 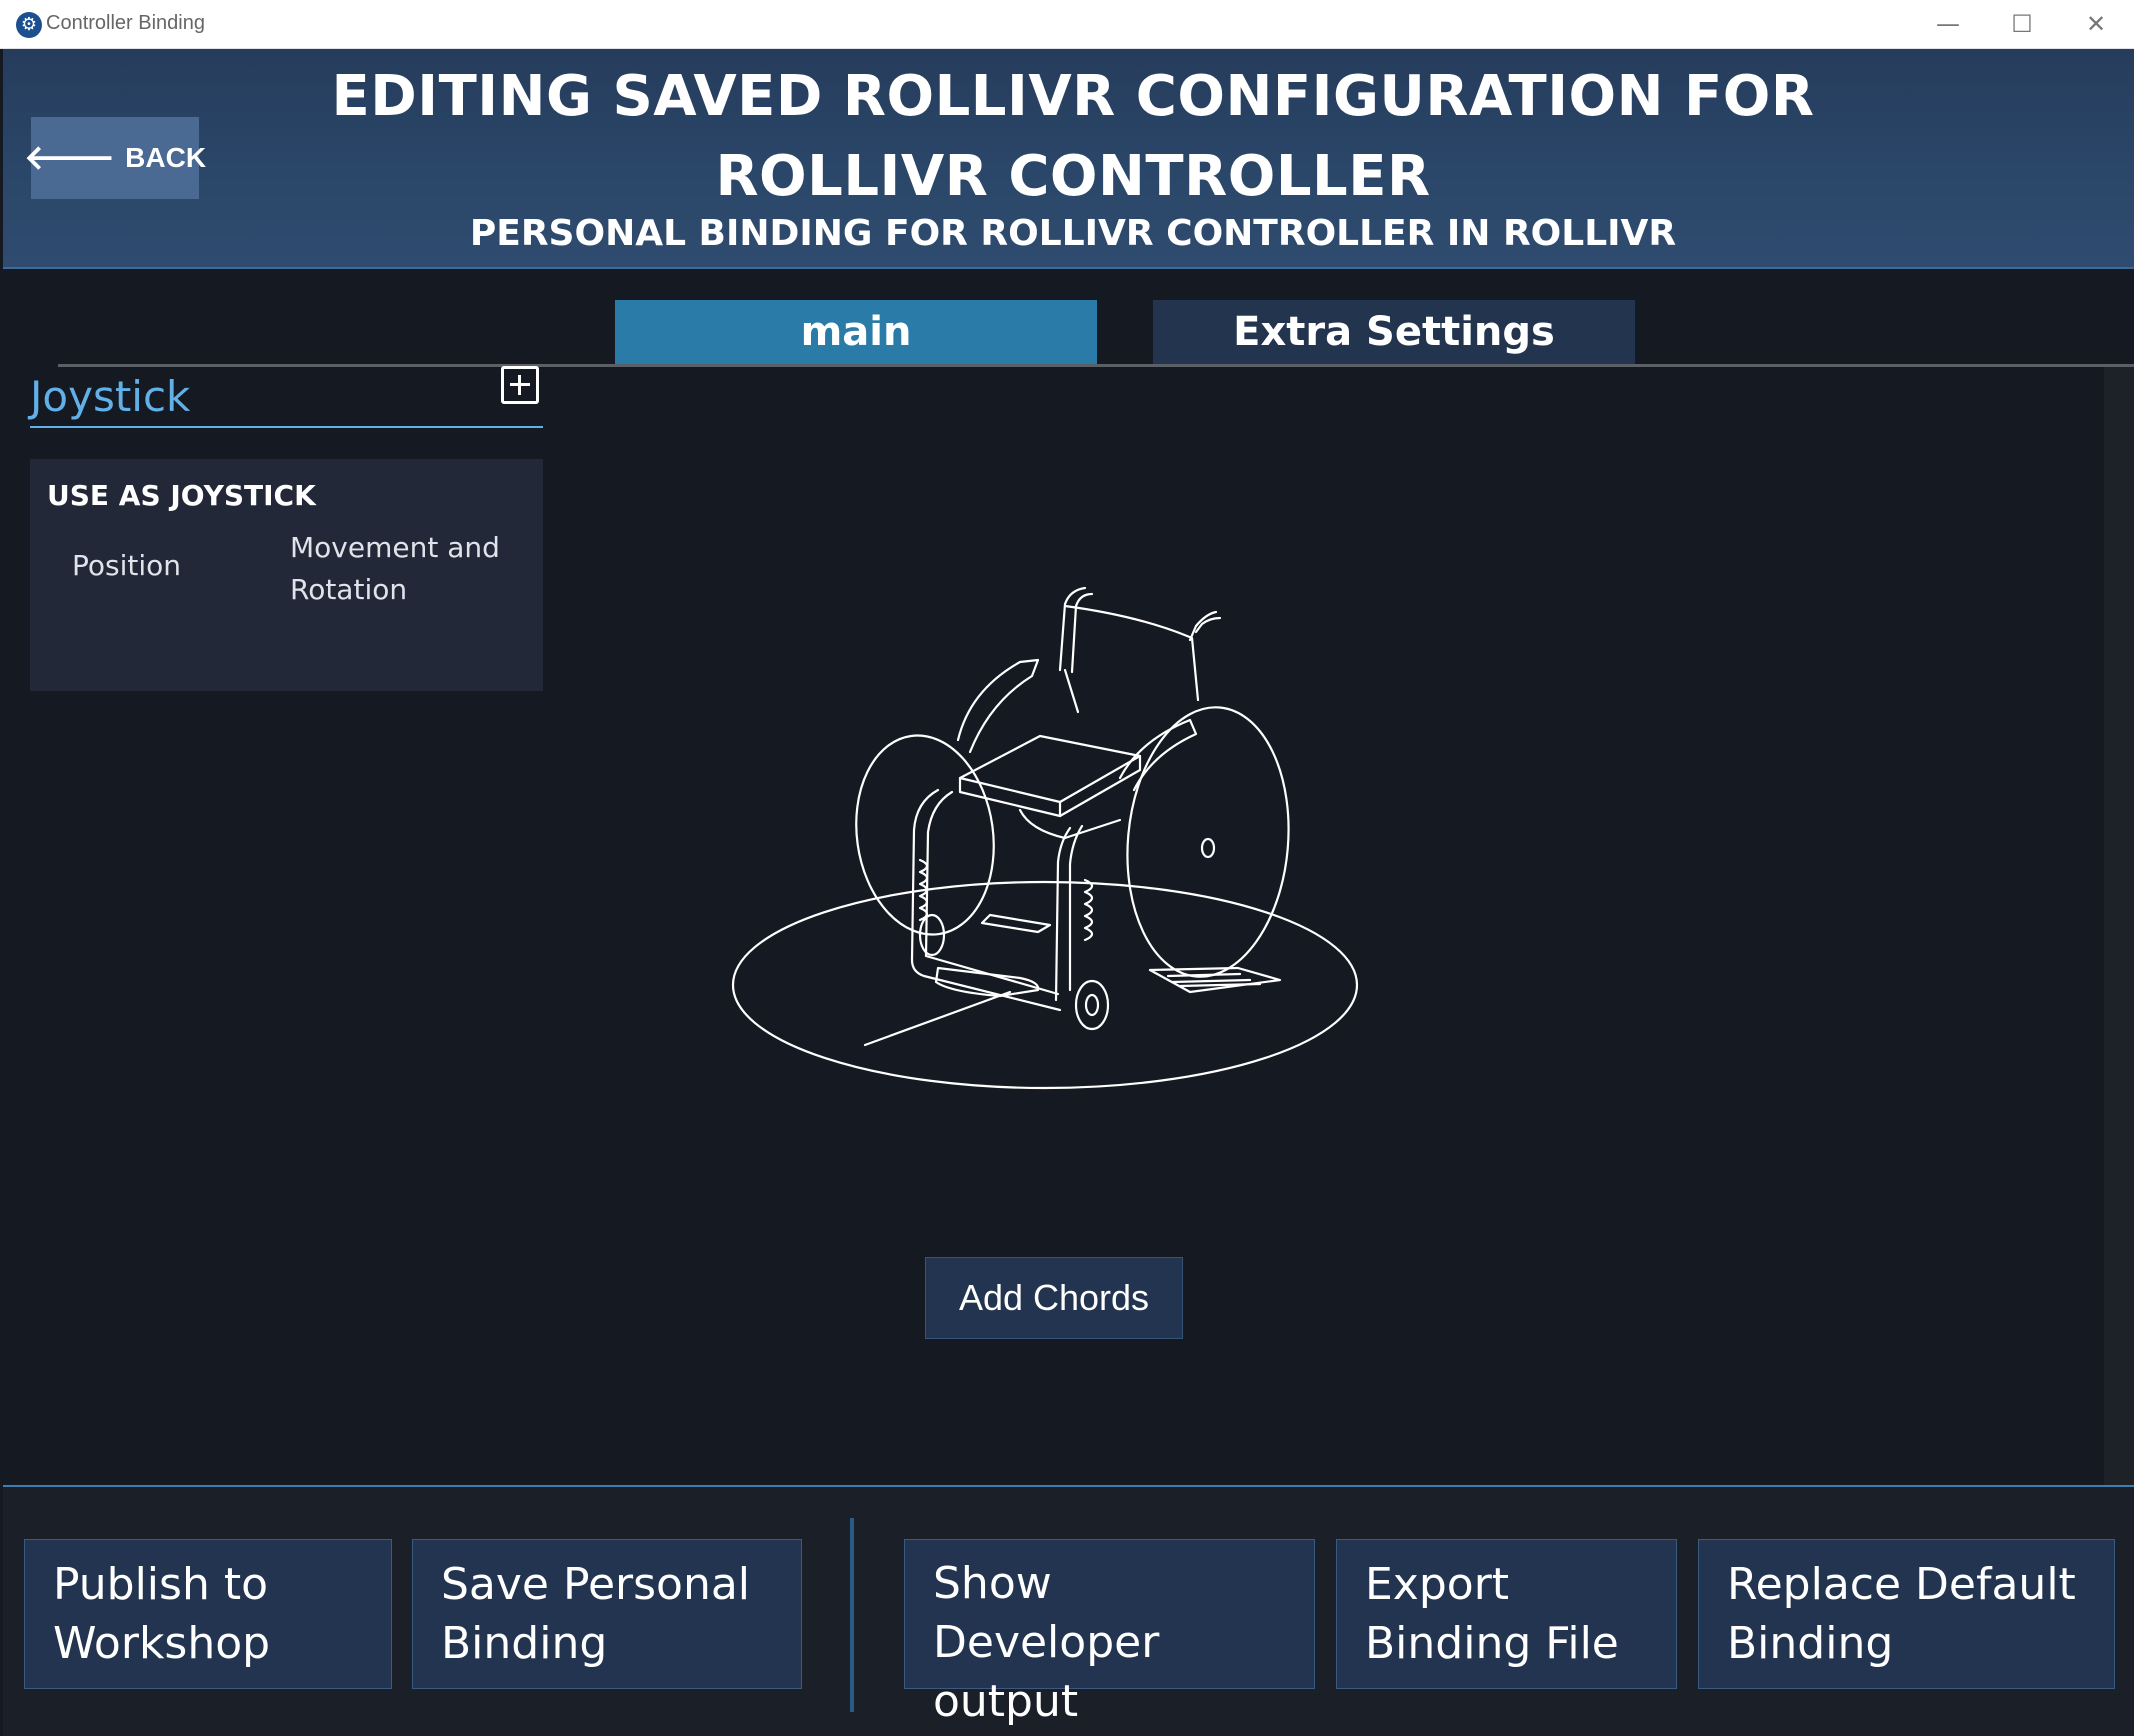 I want to click on add-chords-button: Add Chords, so click(x=1054, y=1298).